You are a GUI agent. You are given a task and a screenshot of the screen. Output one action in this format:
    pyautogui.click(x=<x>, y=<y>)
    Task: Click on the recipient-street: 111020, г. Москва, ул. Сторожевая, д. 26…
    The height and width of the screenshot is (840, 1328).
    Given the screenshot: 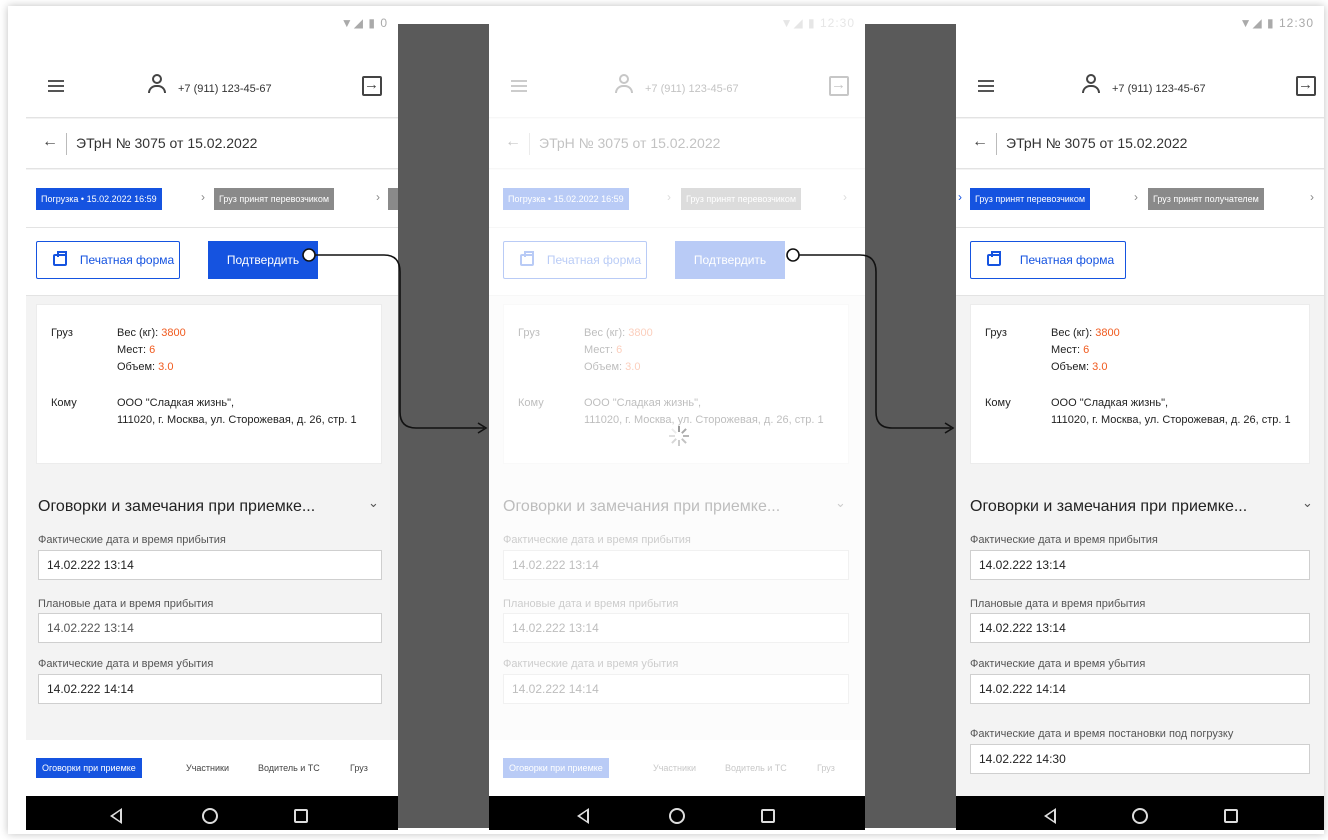 What is the action you would take?
    pyautogui.click(x=1171, y=420)
    